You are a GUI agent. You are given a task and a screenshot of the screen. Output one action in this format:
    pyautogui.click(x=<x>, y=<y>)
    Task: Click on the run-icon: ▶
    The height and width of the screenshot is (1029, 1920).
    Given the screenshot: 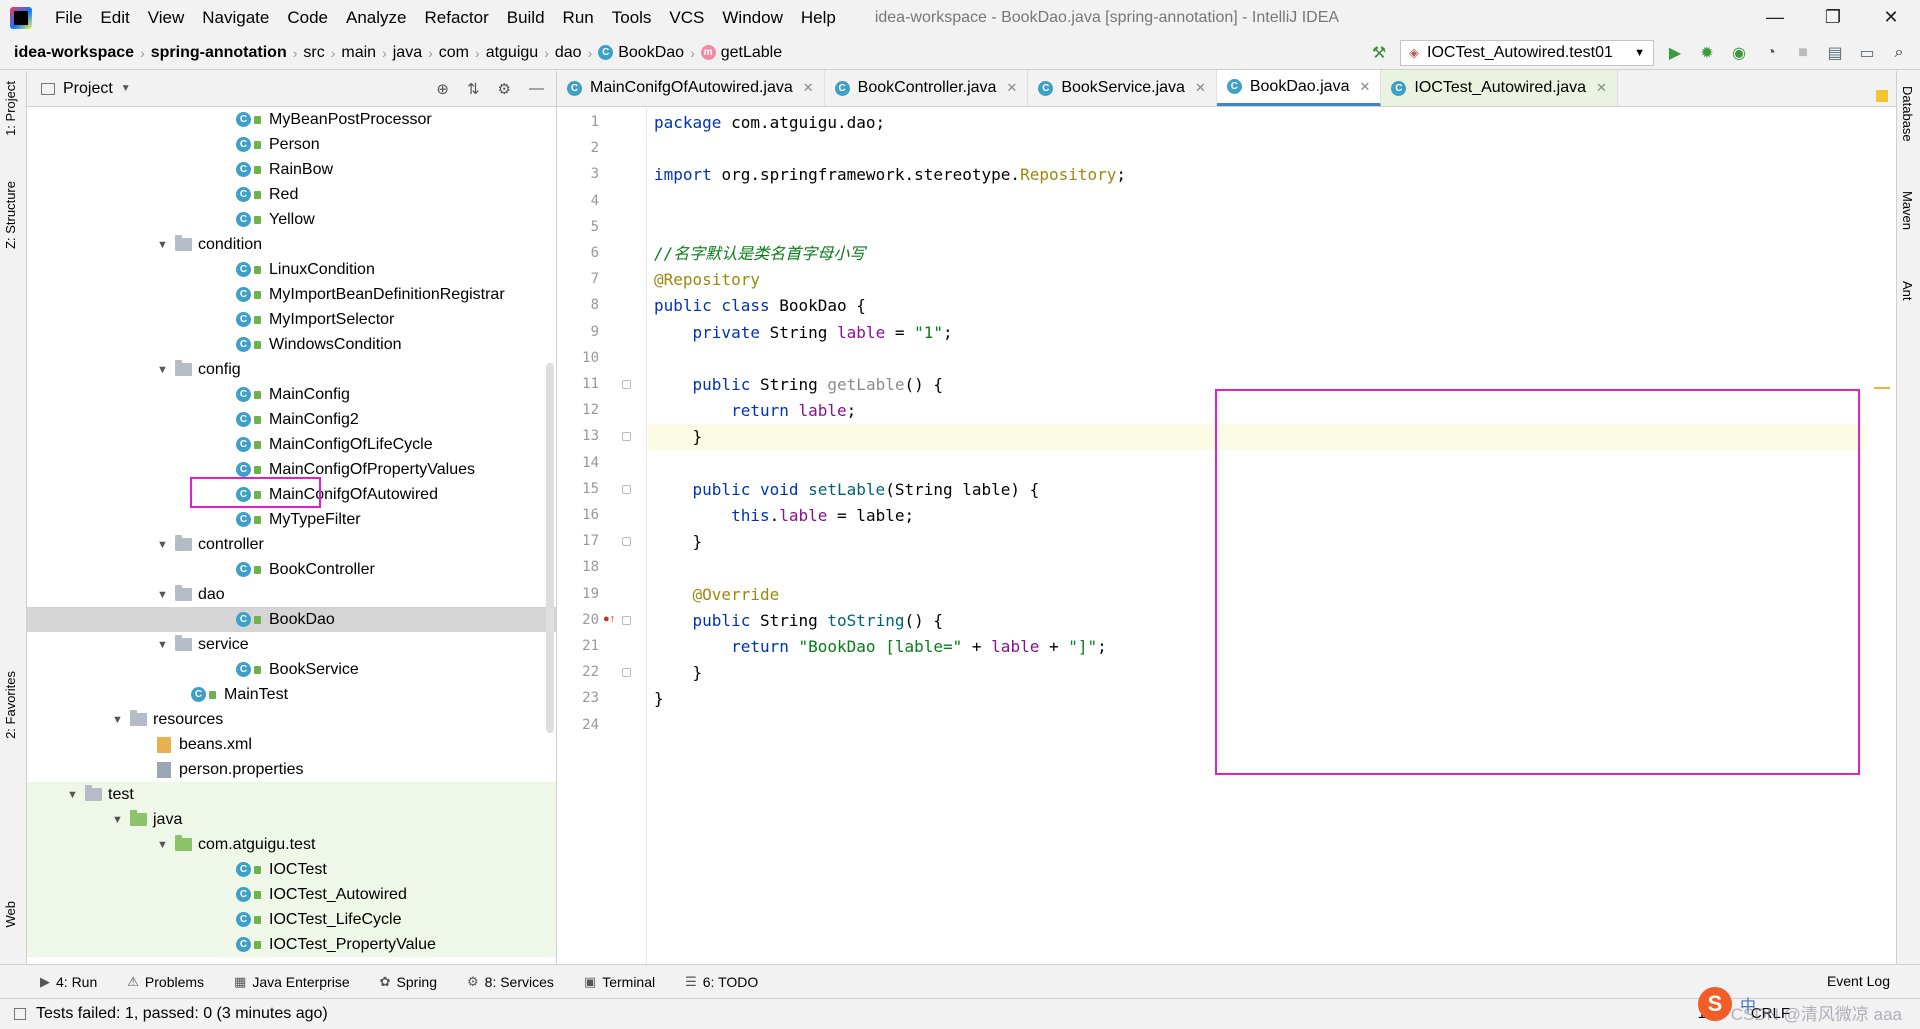 What is the action you would take?
    pyautogui.click(x=1675, y=53)
    